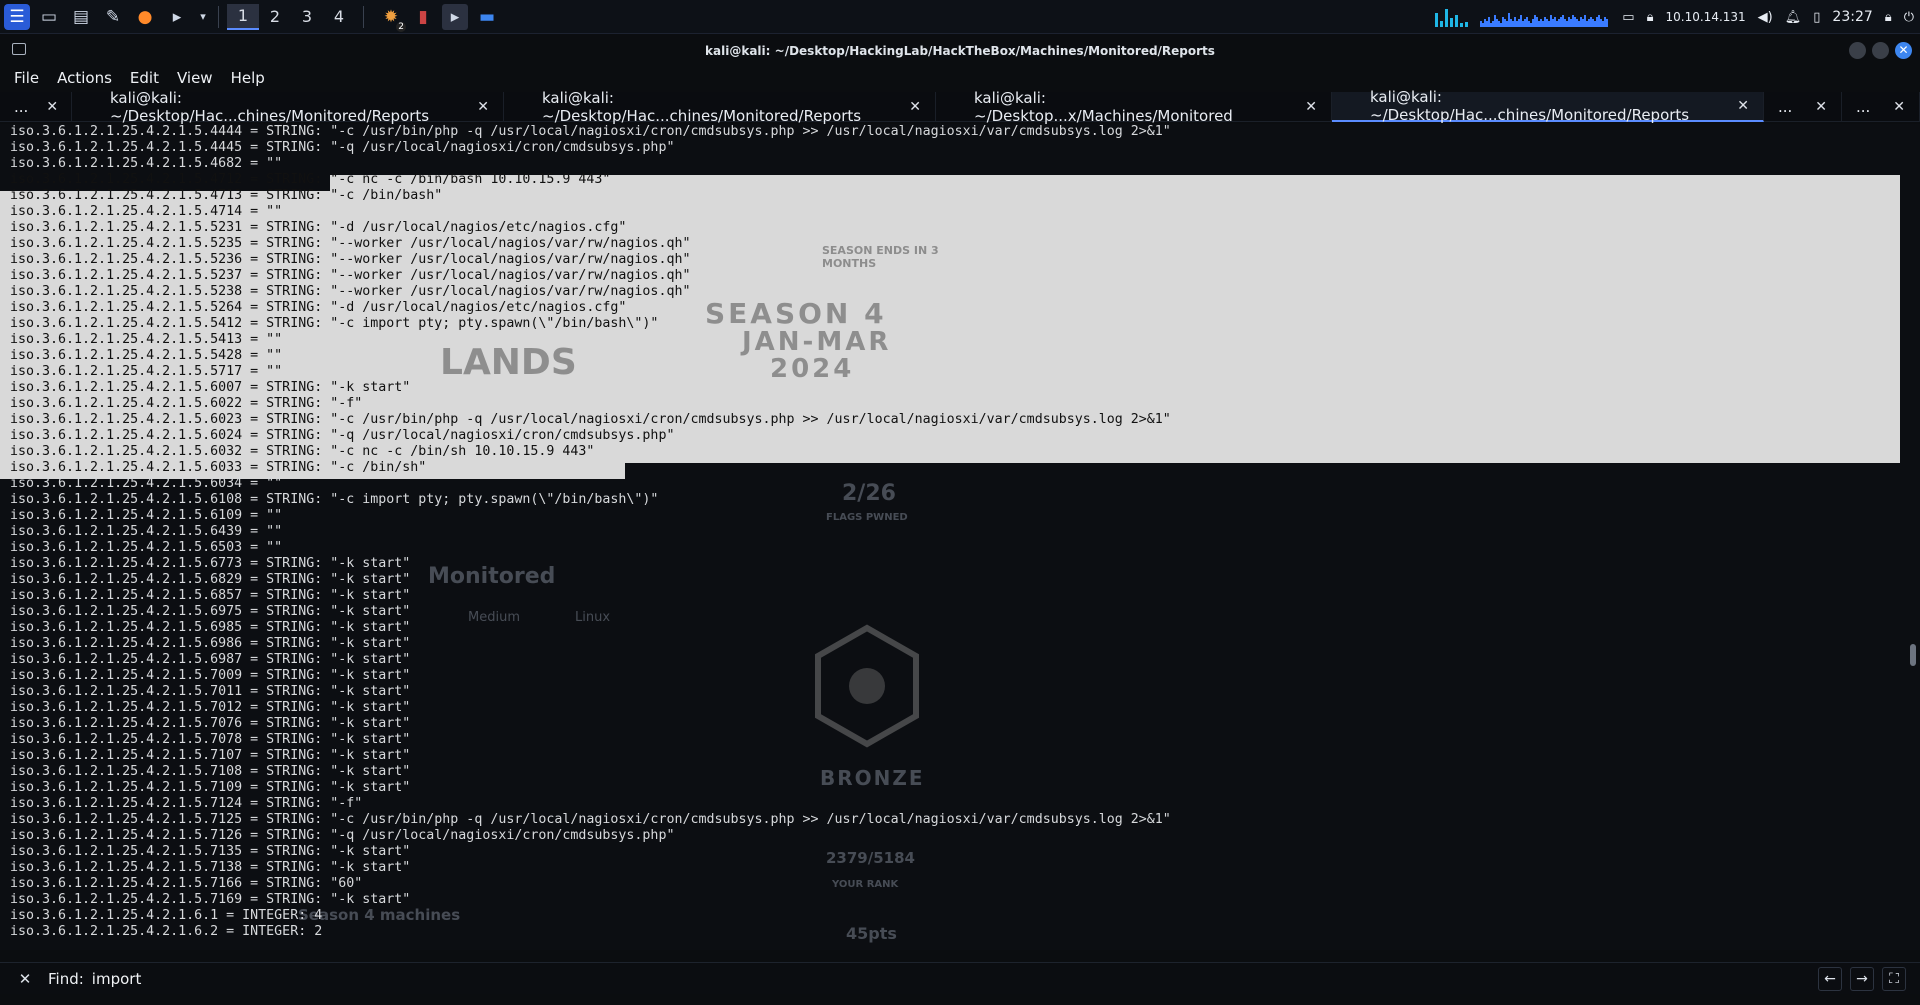 This screenshot has height=1005, width=1920. What do you see at coordinates (1888, 17) in the screenshot?
I see `lock-screen-icon: 🔒︎` at bounding box center [1888, 17].